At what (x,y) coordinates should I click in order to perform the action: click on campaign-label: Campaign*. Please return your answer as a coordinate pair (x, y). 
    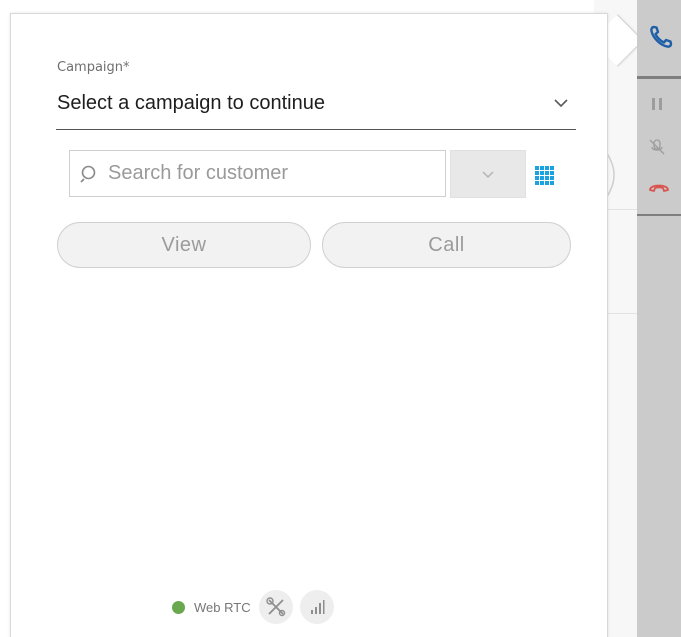
    Looking at the image, I should click on (93, 67).